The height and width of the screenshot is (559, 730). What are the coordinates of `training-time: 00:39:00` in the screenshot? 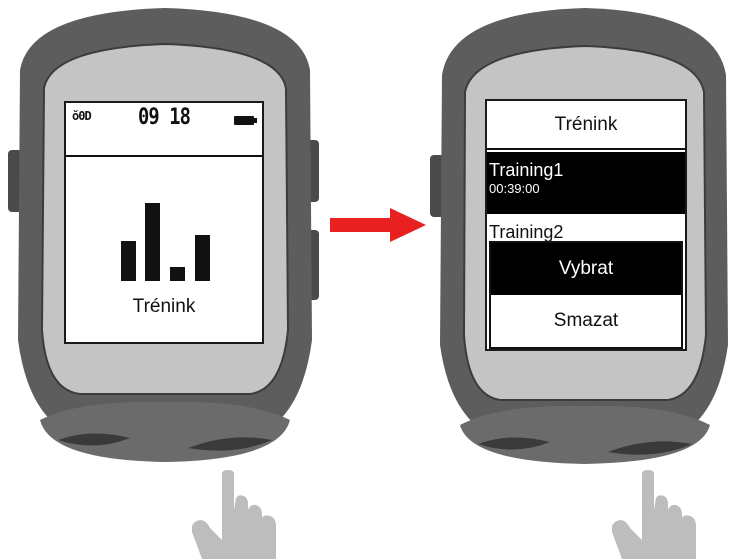 It's located at (514, 188).